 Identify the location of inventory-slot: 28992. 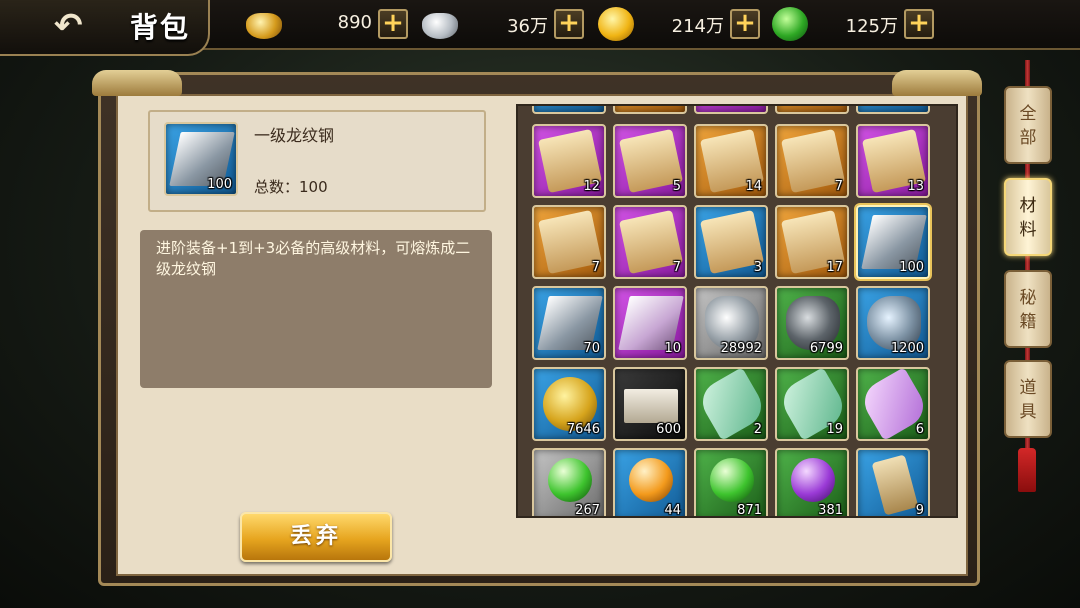
(731, 323).